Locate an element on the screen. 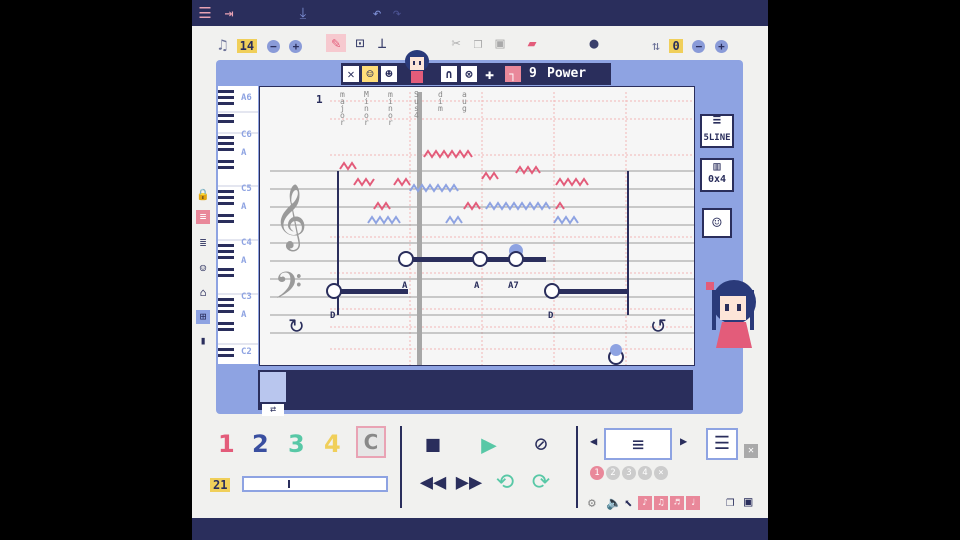 This screenshot has height=540, width=960. channel-4-icon: 4 is located at coordinates (645, 473).